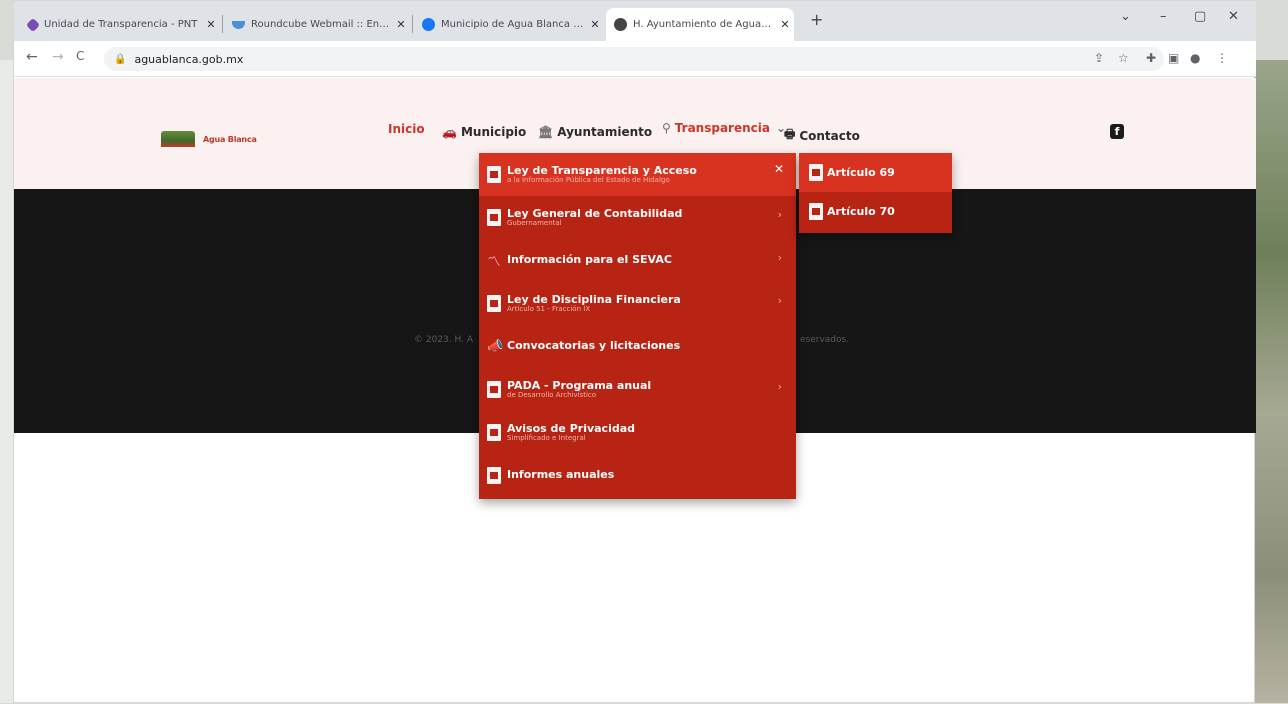 The width and height of the screenshot is (1288, 704). I want to click on logo-mark-icon, so click(178, 139).